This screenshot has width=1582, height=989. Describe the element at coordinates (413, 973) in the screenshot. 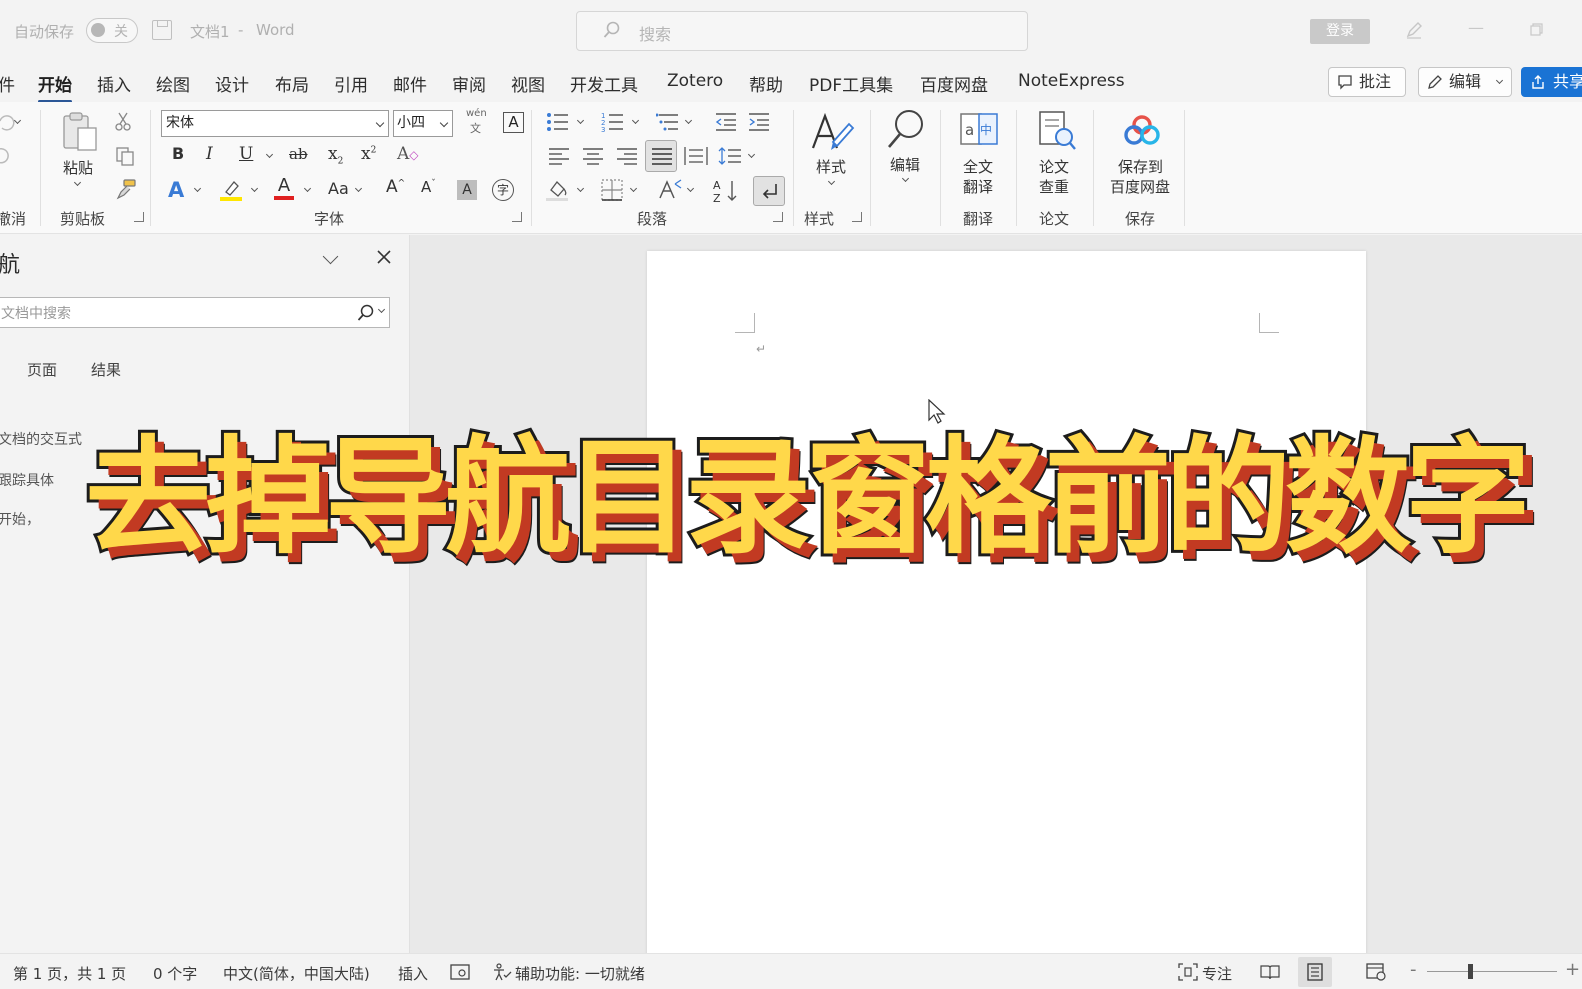

I see `status-insert-mode: 插入` at that location.